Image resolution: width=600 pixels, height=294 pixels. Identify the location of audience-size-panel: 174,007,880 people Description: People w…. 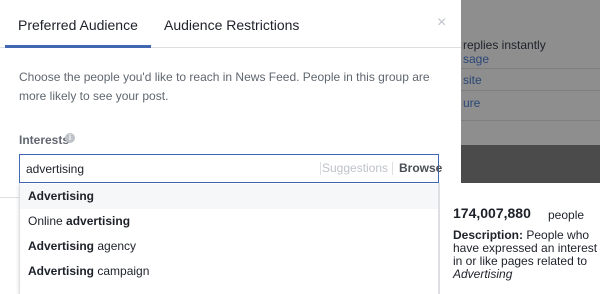
(519, 238).